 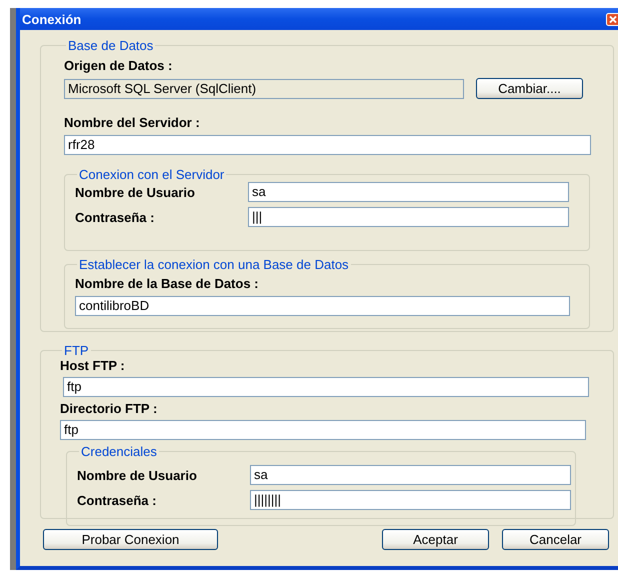 I want to click on input-field: Microsoft SQL Server (SqlClient), so click(x=264, y=88).